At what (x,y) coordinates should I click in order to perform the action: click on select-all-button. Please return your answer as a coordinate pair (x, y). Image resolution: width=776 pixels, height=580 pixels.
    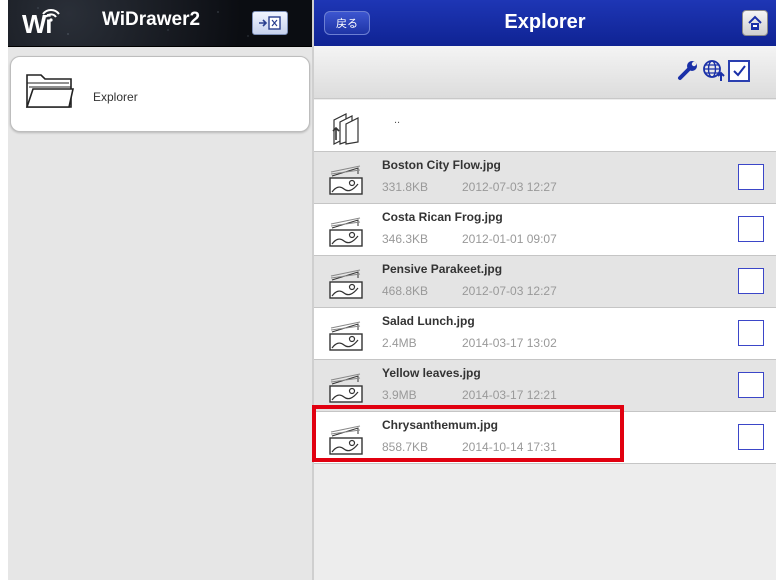
    Looking at the image, I should click on (739, 71).